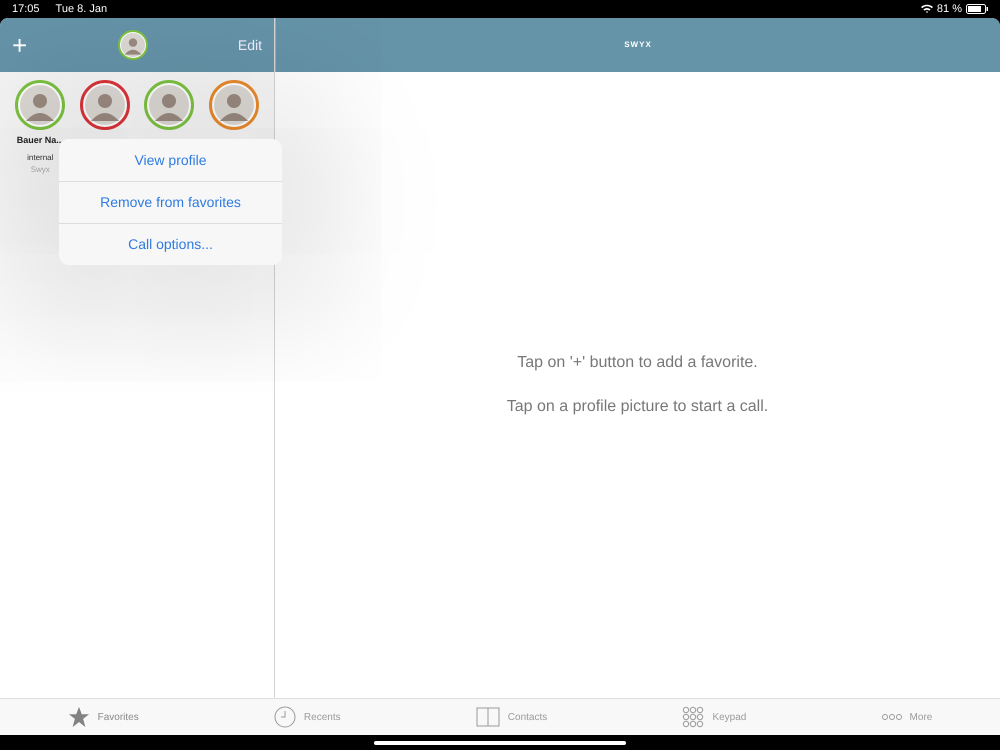 The width and height of the screenshot is (1000, 750). I want to click on book-icon, so click(488, 717).